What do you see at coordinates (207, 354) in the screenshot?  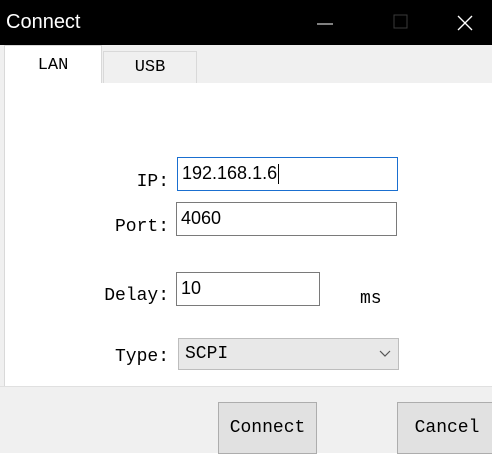 I see `type-selected-value: SCPI` at bounding box center [207, 354].